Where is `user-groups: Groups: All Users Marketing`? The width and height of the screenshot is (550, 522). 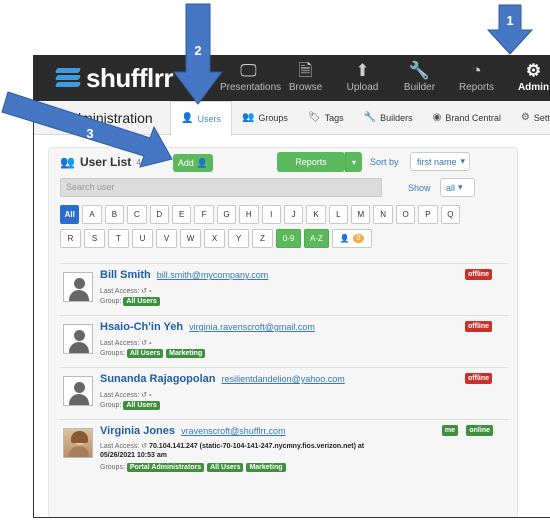 user-groups: Groups: All Users Marketing is located at coordinates (153, 353).